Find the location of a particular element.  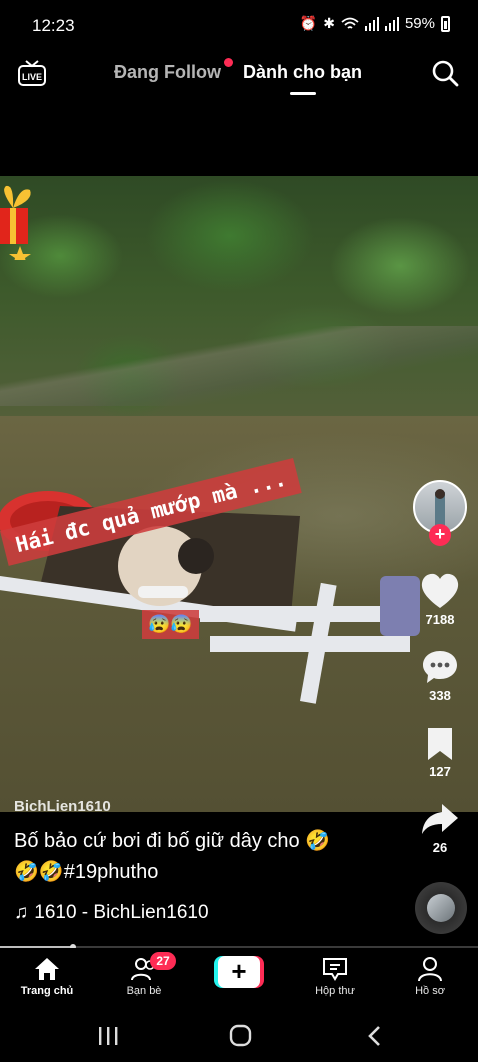

gift-icon is located at coordinates (17, 220).